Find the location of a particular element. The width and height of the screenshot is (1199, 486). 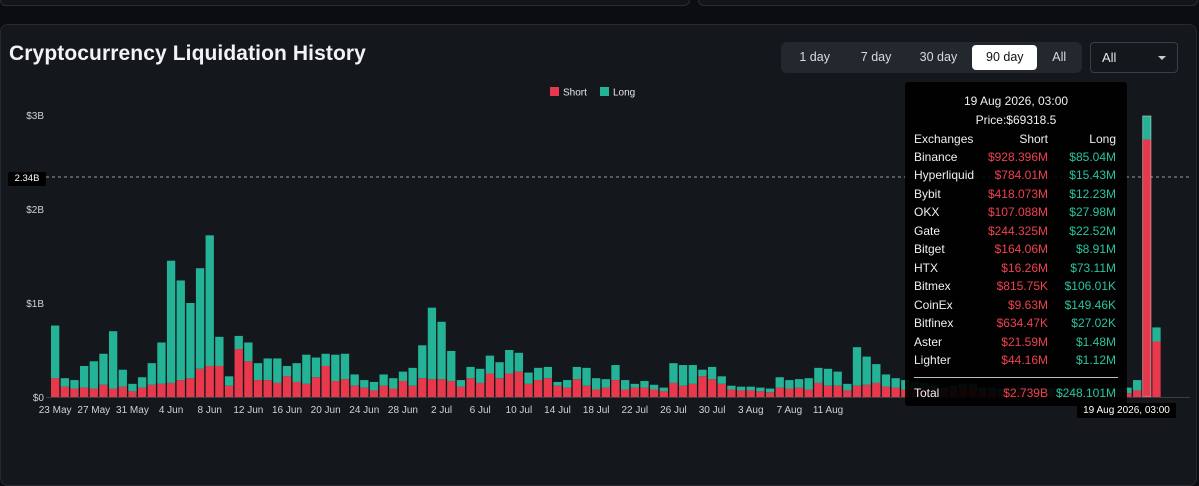

legend-label-long: Long is located at coordinates (624, 93).